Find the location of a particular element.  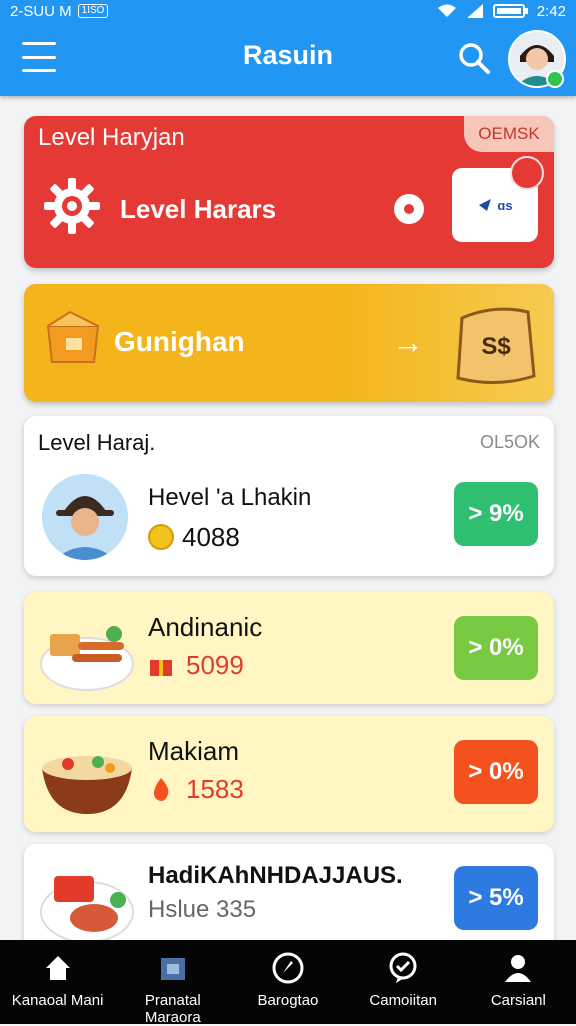

gunighan-label: Gunighan is located at coordinates (179, 341).